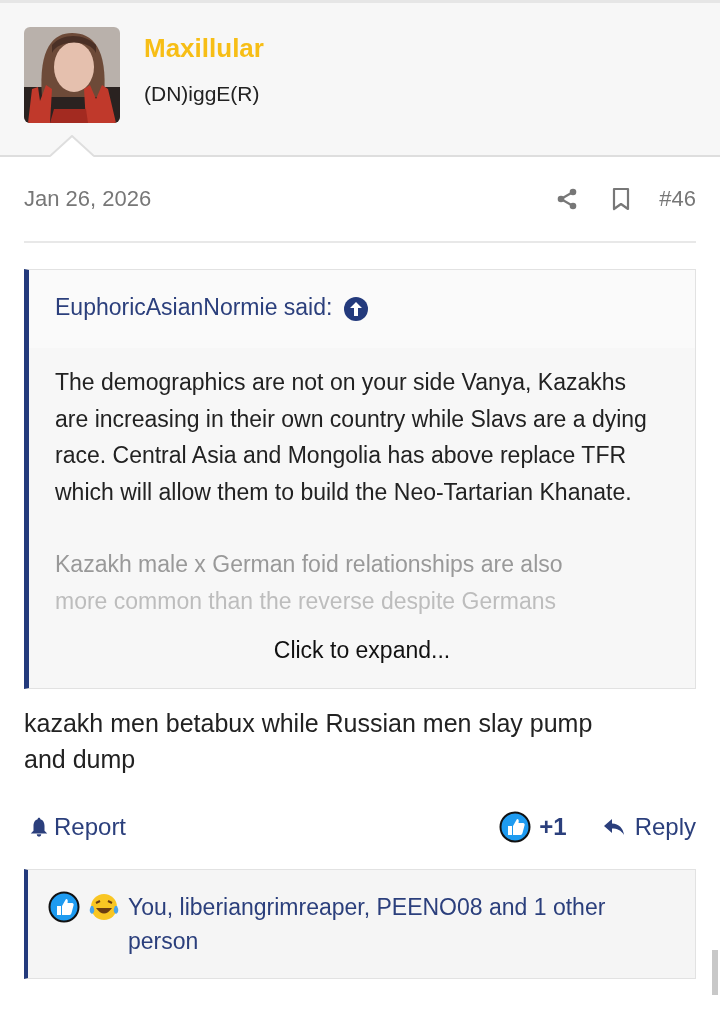 Image resolution: width=720 pixels, height=1009 pixels. Describe the element at coordinates (290, 199) in the screenshot. I see `post-date: Jan 26, 2026` at that location.